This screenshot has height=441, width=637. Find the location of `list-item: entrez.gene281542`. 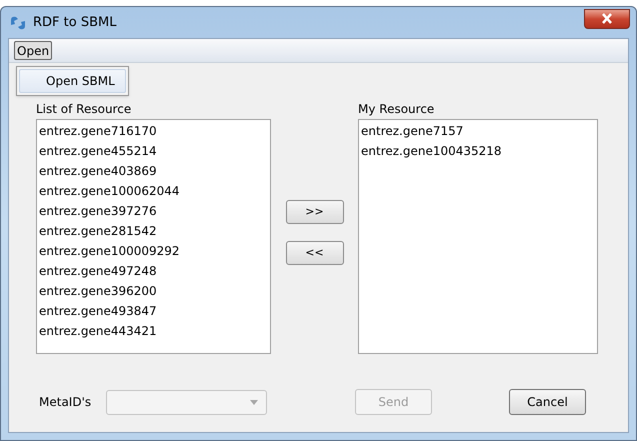

list-item: entrez.gene281542 is located at coordinates (153, 231).